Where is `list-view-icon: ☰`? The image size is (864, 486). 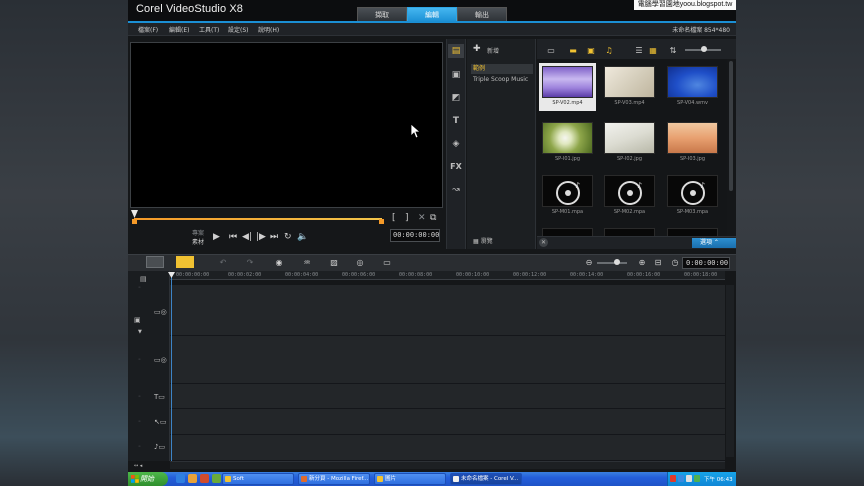
list-view-icon: ☰ is located at coordinates (639, 50).